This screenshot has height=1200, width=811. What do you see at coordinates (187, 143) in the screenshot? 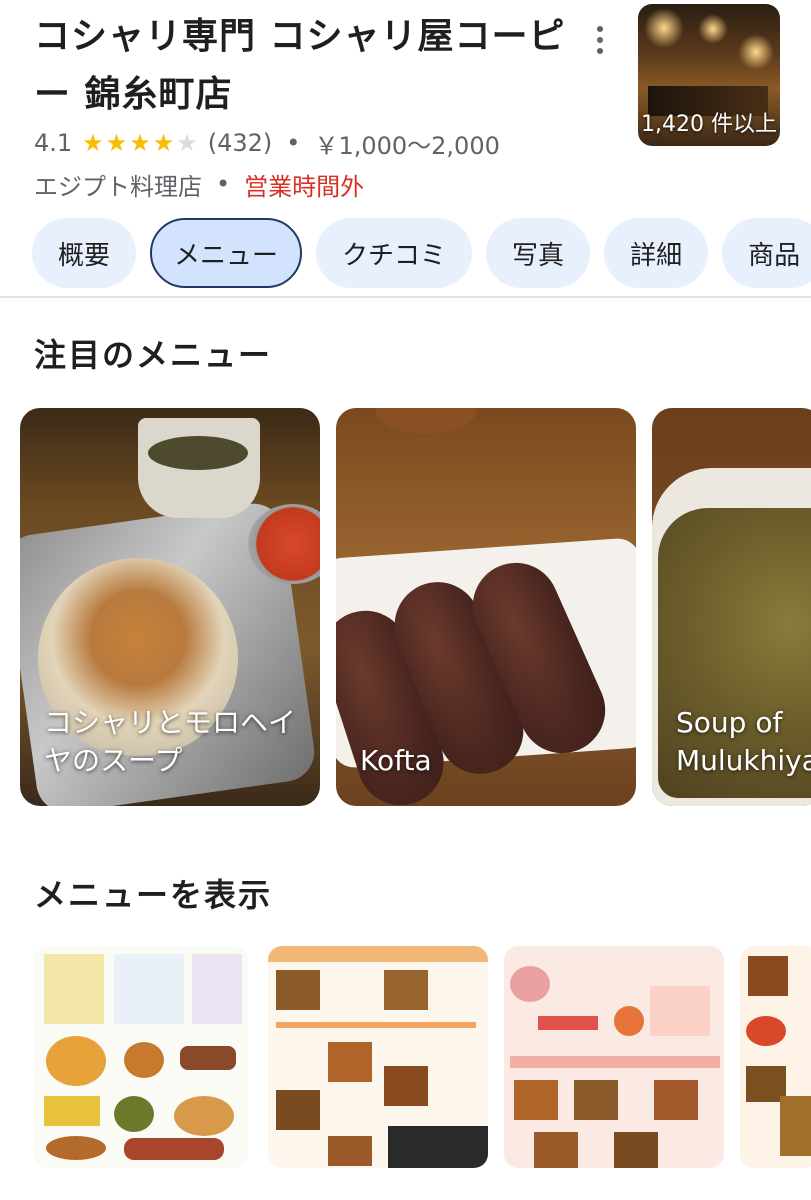
I see `star-empty-icon: ★` at bounding box center [187, 143].